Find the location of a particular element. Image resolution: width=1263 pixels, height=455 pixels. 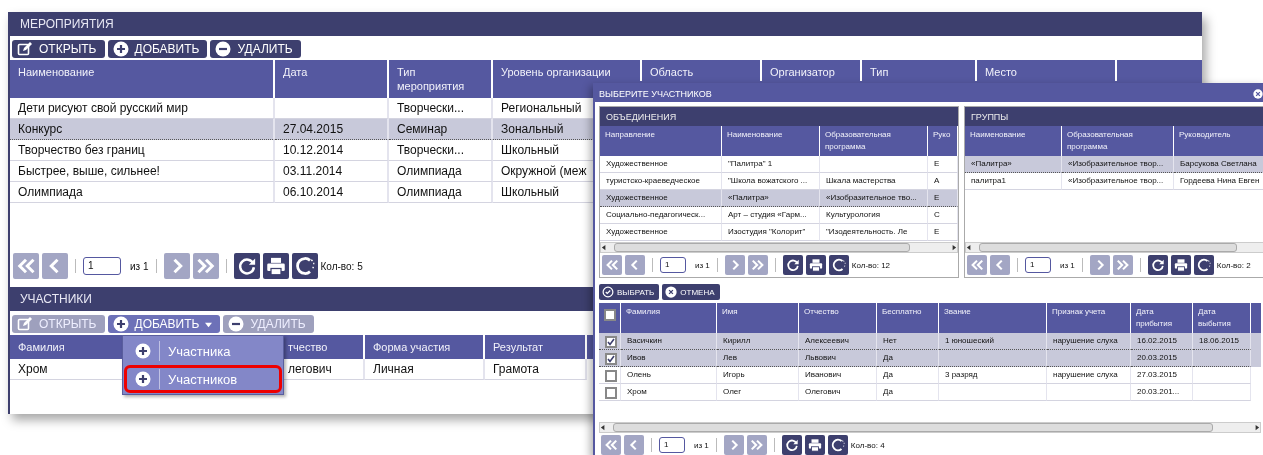

table-cell: 03.11.2014 is located at coordinates (332, 171).